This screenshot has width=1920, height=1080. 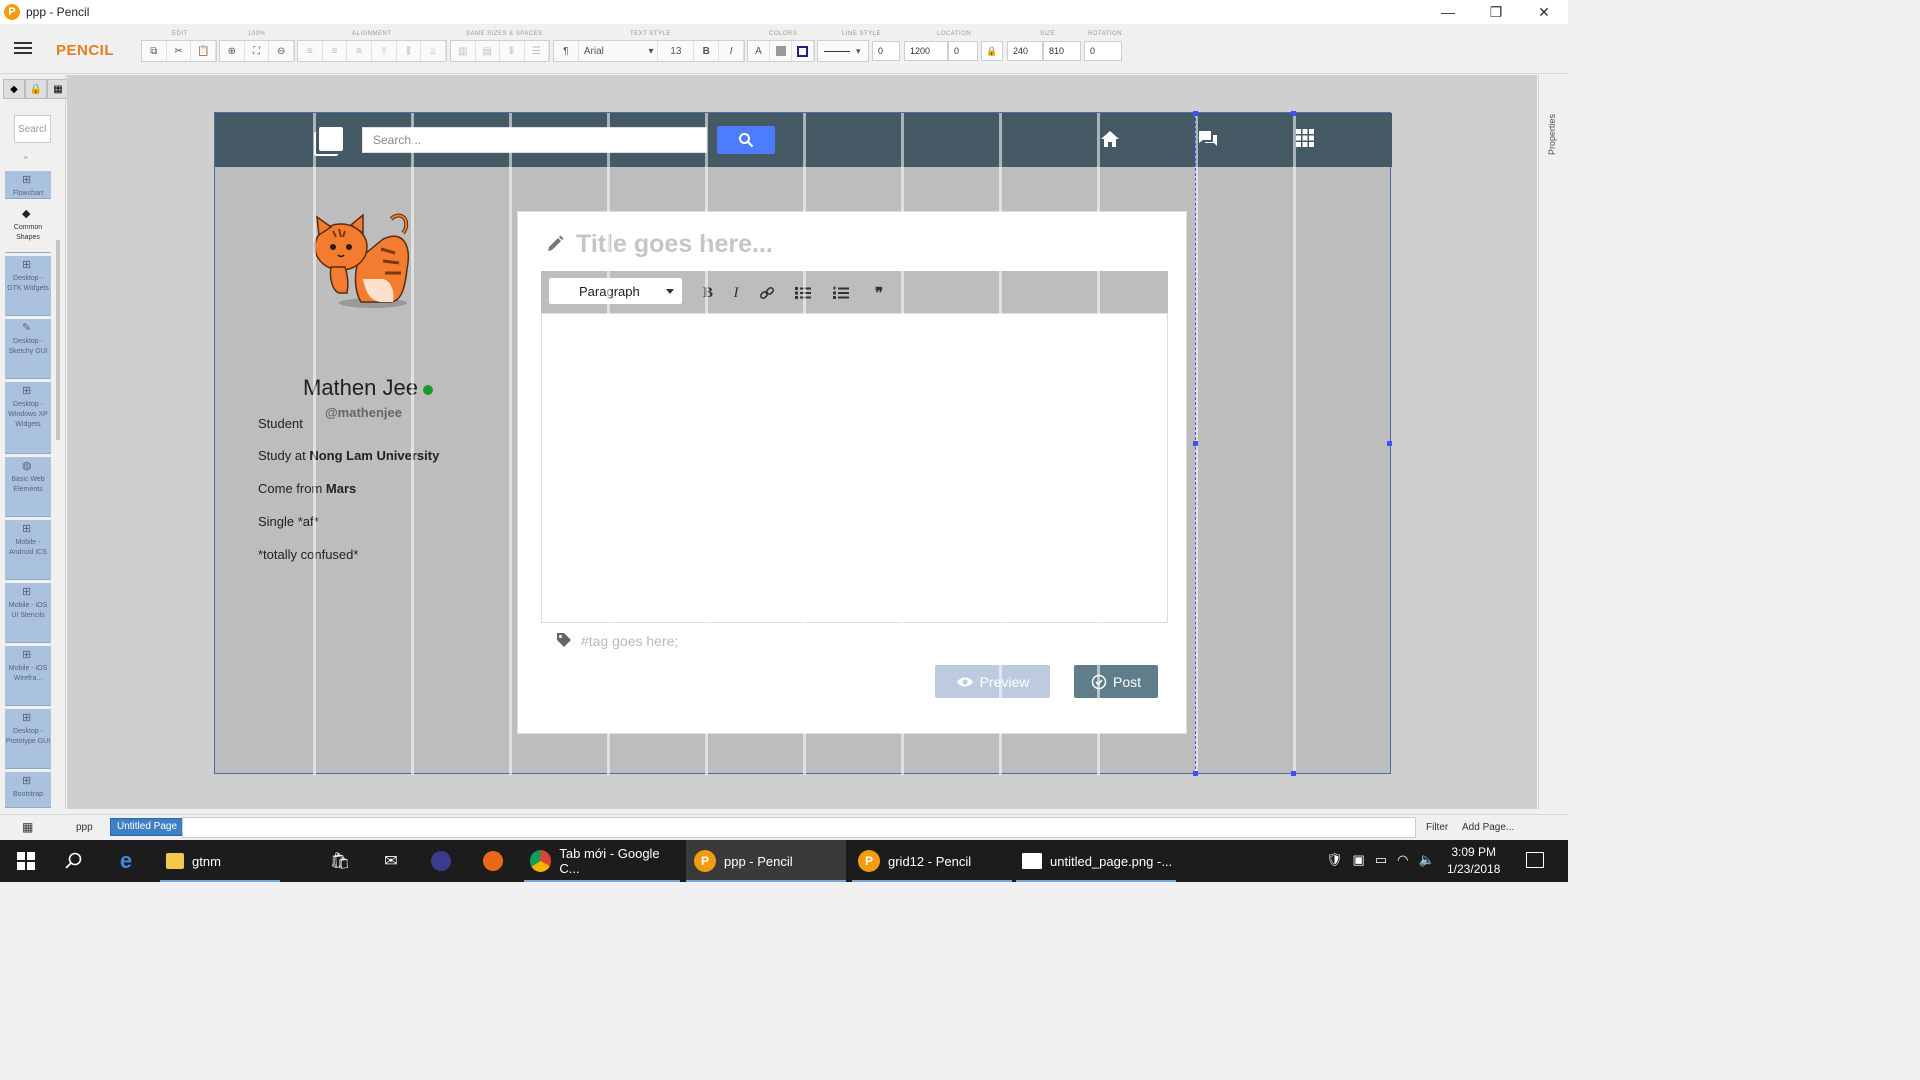 I want to click on pages-grid-icon: ▦, so click(x=27, y=827).